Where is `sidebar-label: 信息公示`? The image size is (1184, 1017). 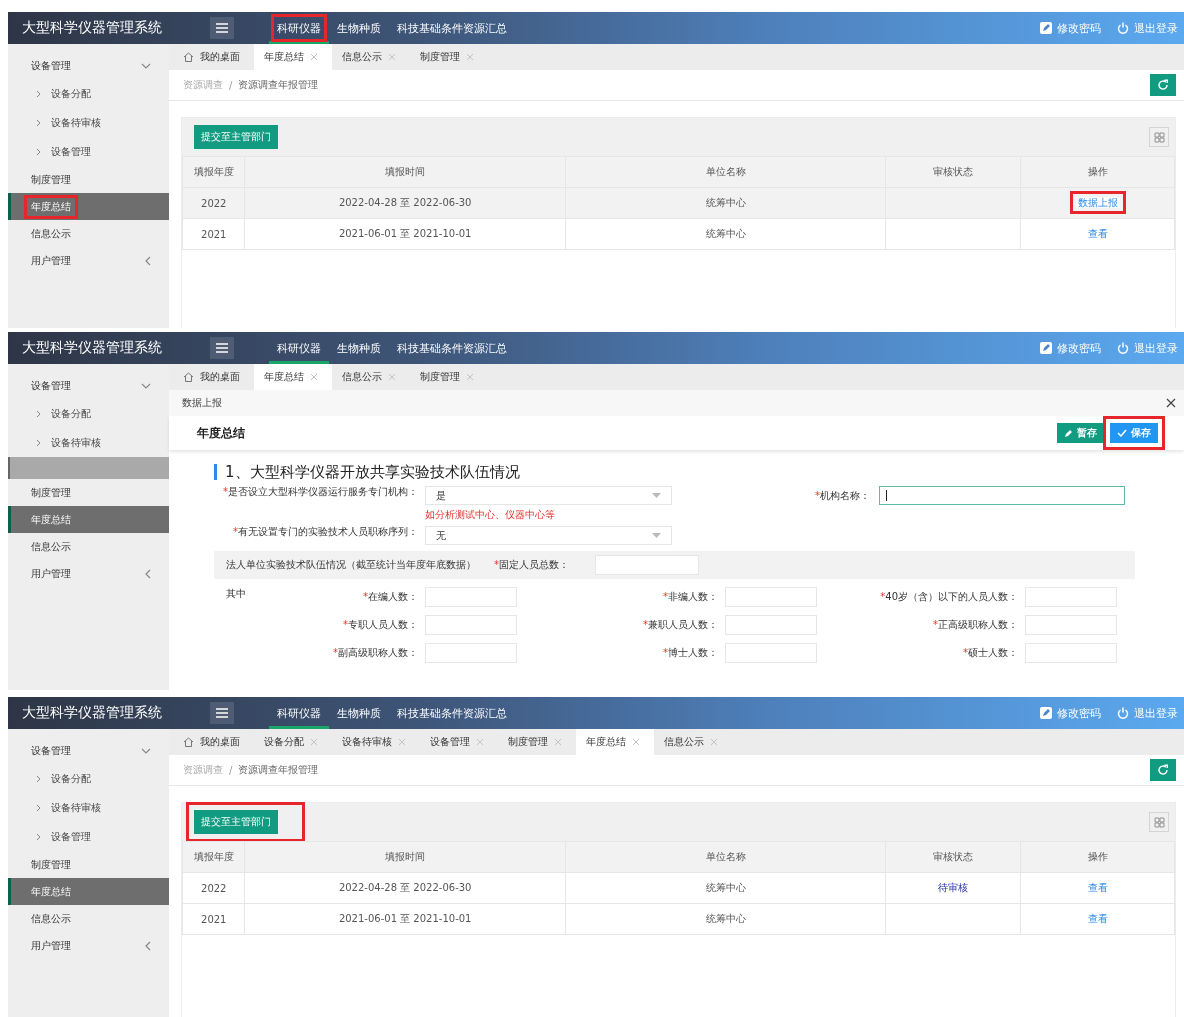
sidebar-label: 信息公示 is located at coordinates (51, 546).